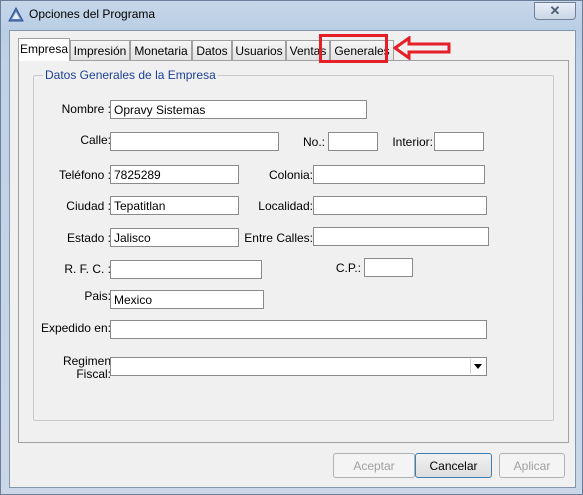 The image size is (583, 495). I want to click on no-field, so click(353, 141).